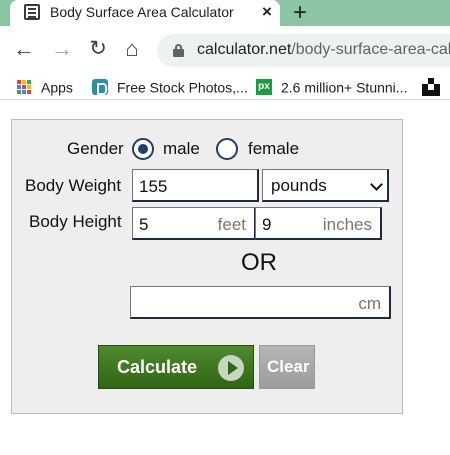 The image size is (450, 455). I want to click on body-height-label: Body Height, so click(75, 221).